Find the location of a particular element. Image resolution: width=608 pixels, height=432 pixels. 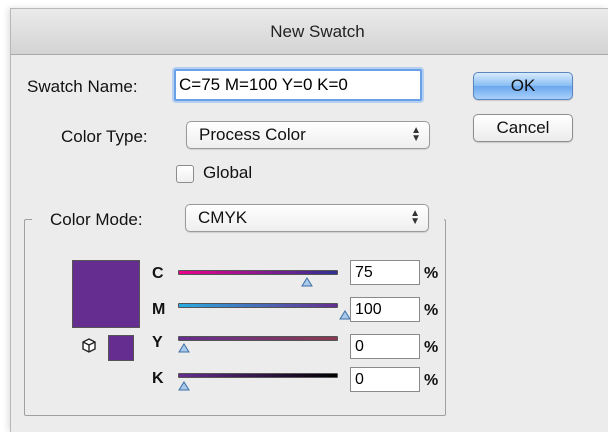

color-mode-select: CMYK ▲ ▼ is located at coordinates (307, 218).